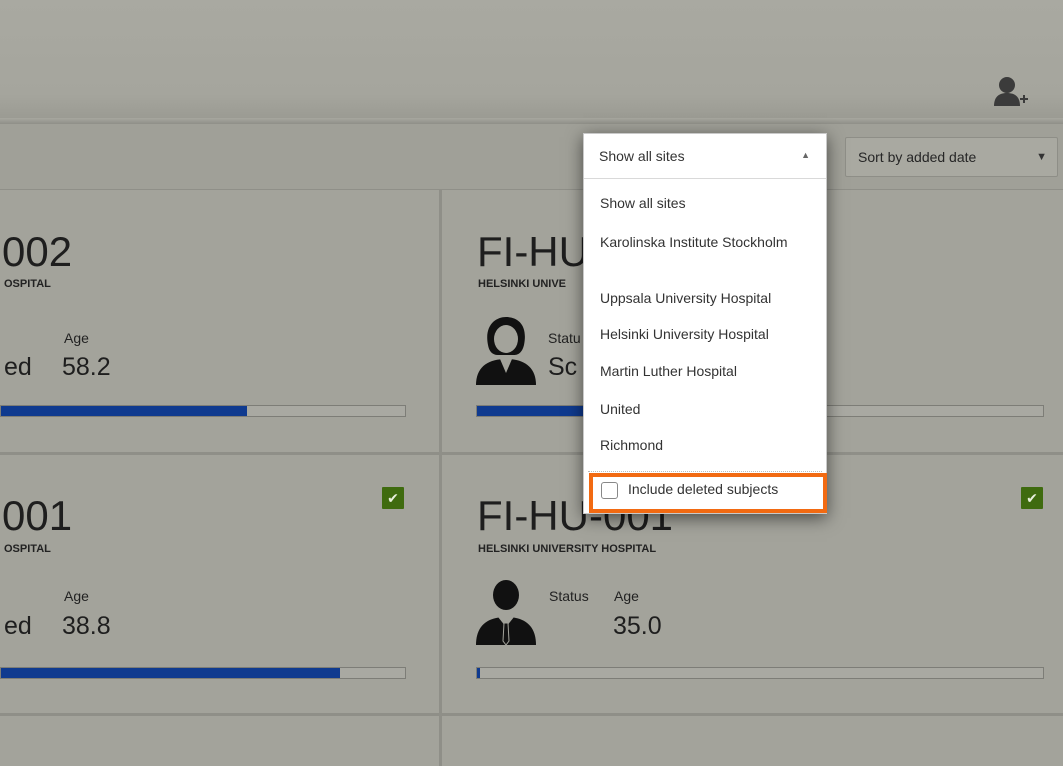 This screenshot has height=766, width=1063. What do you see at coordinates (705, 156) in the screenshot?
I see `site-filter-select: Show all sites ▲` at bounding box center [705, 156].